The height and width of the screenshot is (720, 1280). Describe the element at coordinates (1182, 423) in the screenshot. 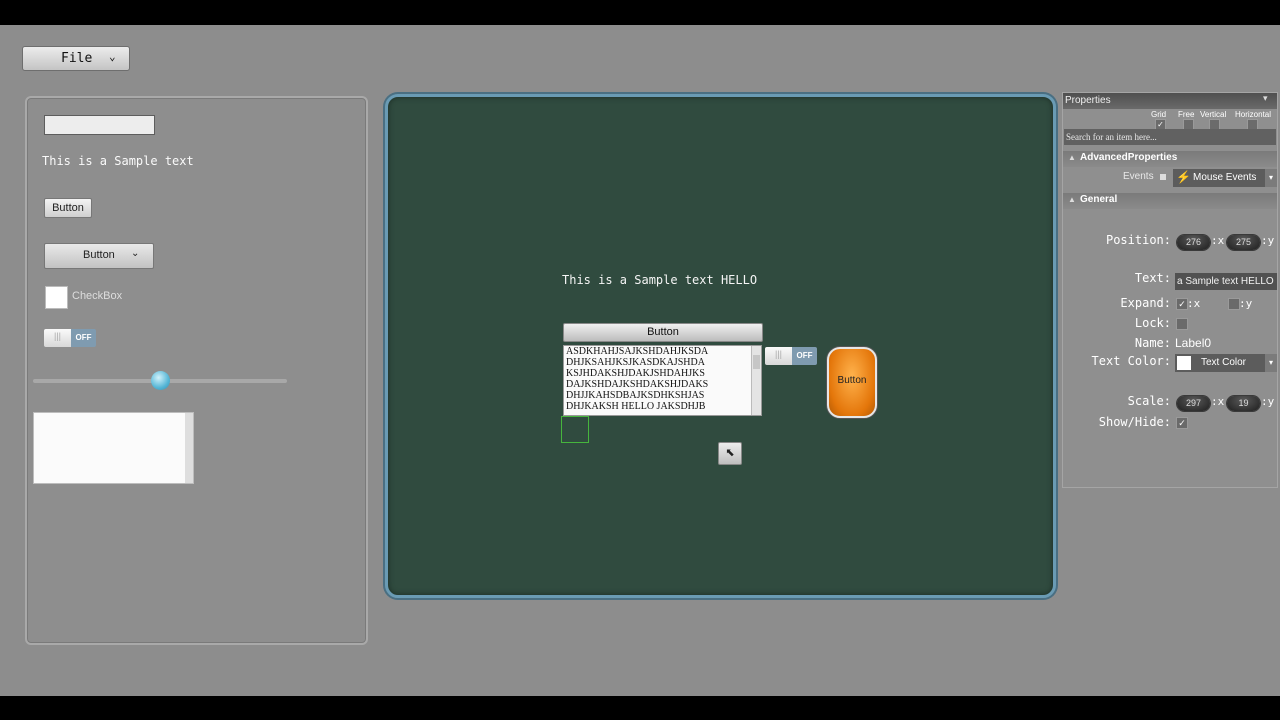

I see `show-hide-checkbox: ✓` at that location.